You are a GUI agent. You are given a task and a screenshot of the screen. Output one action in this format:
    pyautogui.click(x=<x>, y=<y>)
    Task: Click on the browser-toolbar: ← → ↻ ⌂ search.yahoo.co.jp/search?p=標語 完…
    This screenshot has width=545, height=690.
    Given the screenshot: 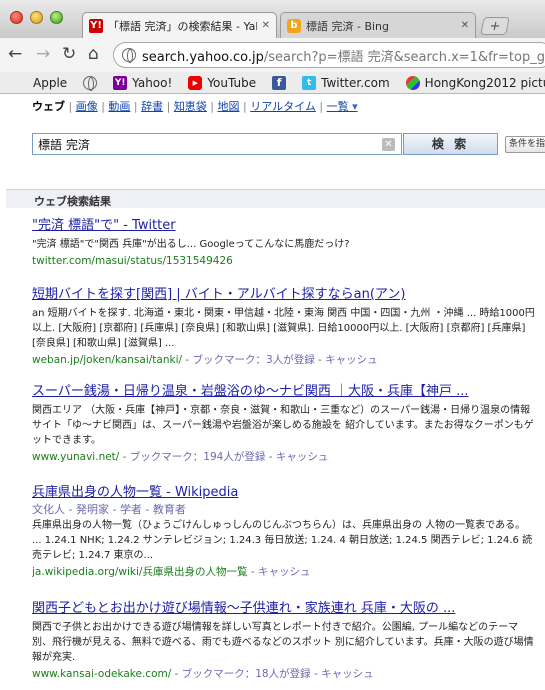 What is the action you would take?
    pyautogui.click(x=272, y=55)
    